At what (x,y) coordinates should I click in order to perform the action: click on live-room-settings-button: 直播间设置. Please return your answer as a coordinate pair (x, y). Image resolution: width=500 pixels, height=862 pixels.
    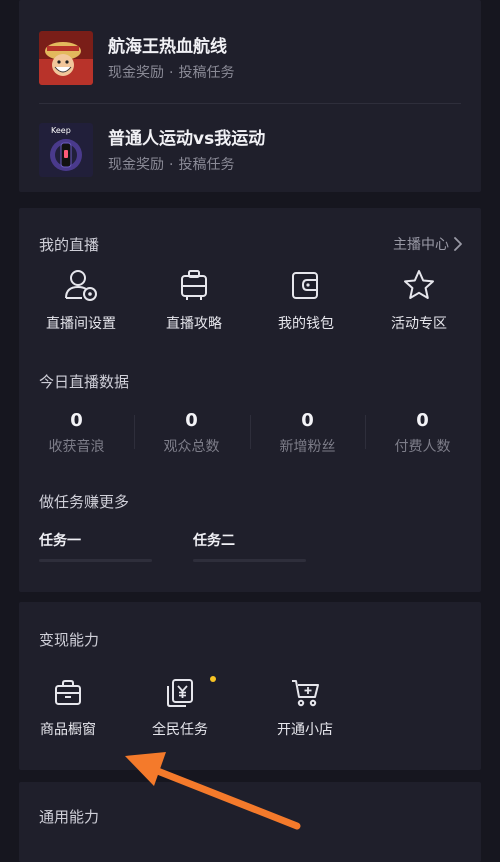
    Looking at the image, I should click on (81, 300).